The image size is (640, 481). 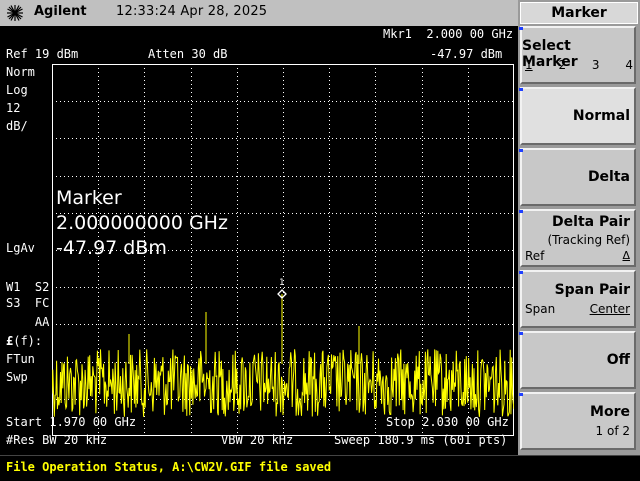 I want to click on trace-mode-2: S3 FC, so click(x=28, y=303).